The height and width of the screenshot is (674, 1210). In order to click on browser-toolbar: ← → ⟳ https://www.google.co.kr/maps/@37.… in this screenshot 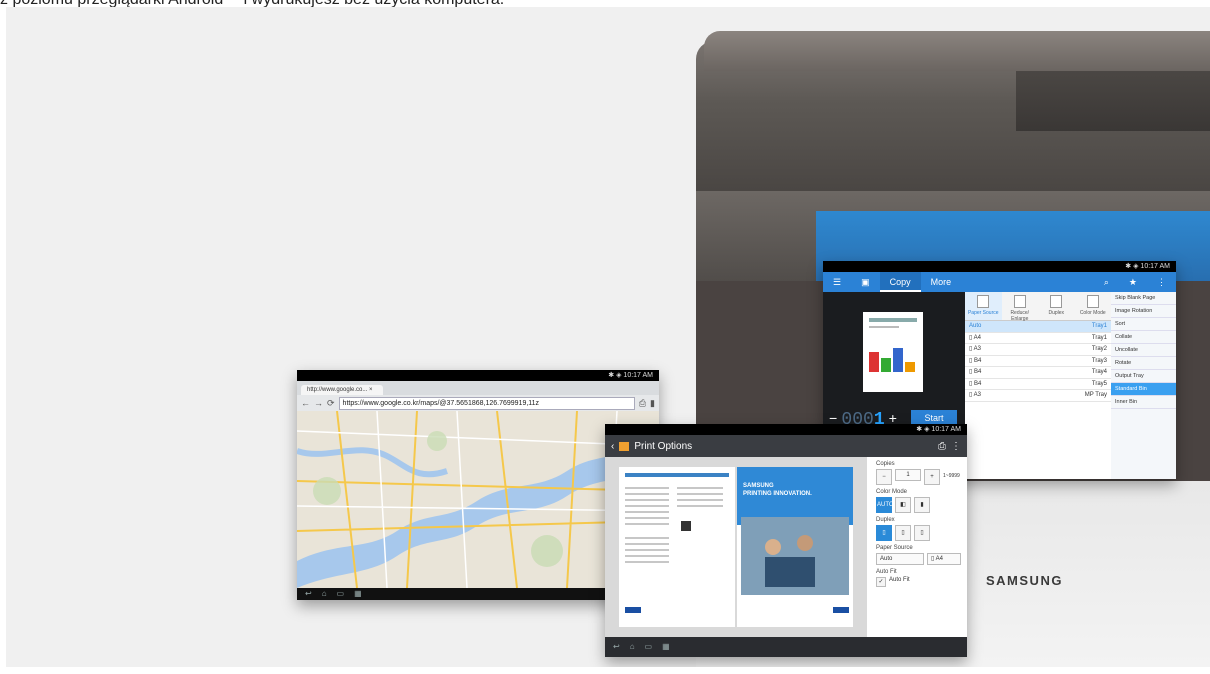, I will do `click(478, 403)`.